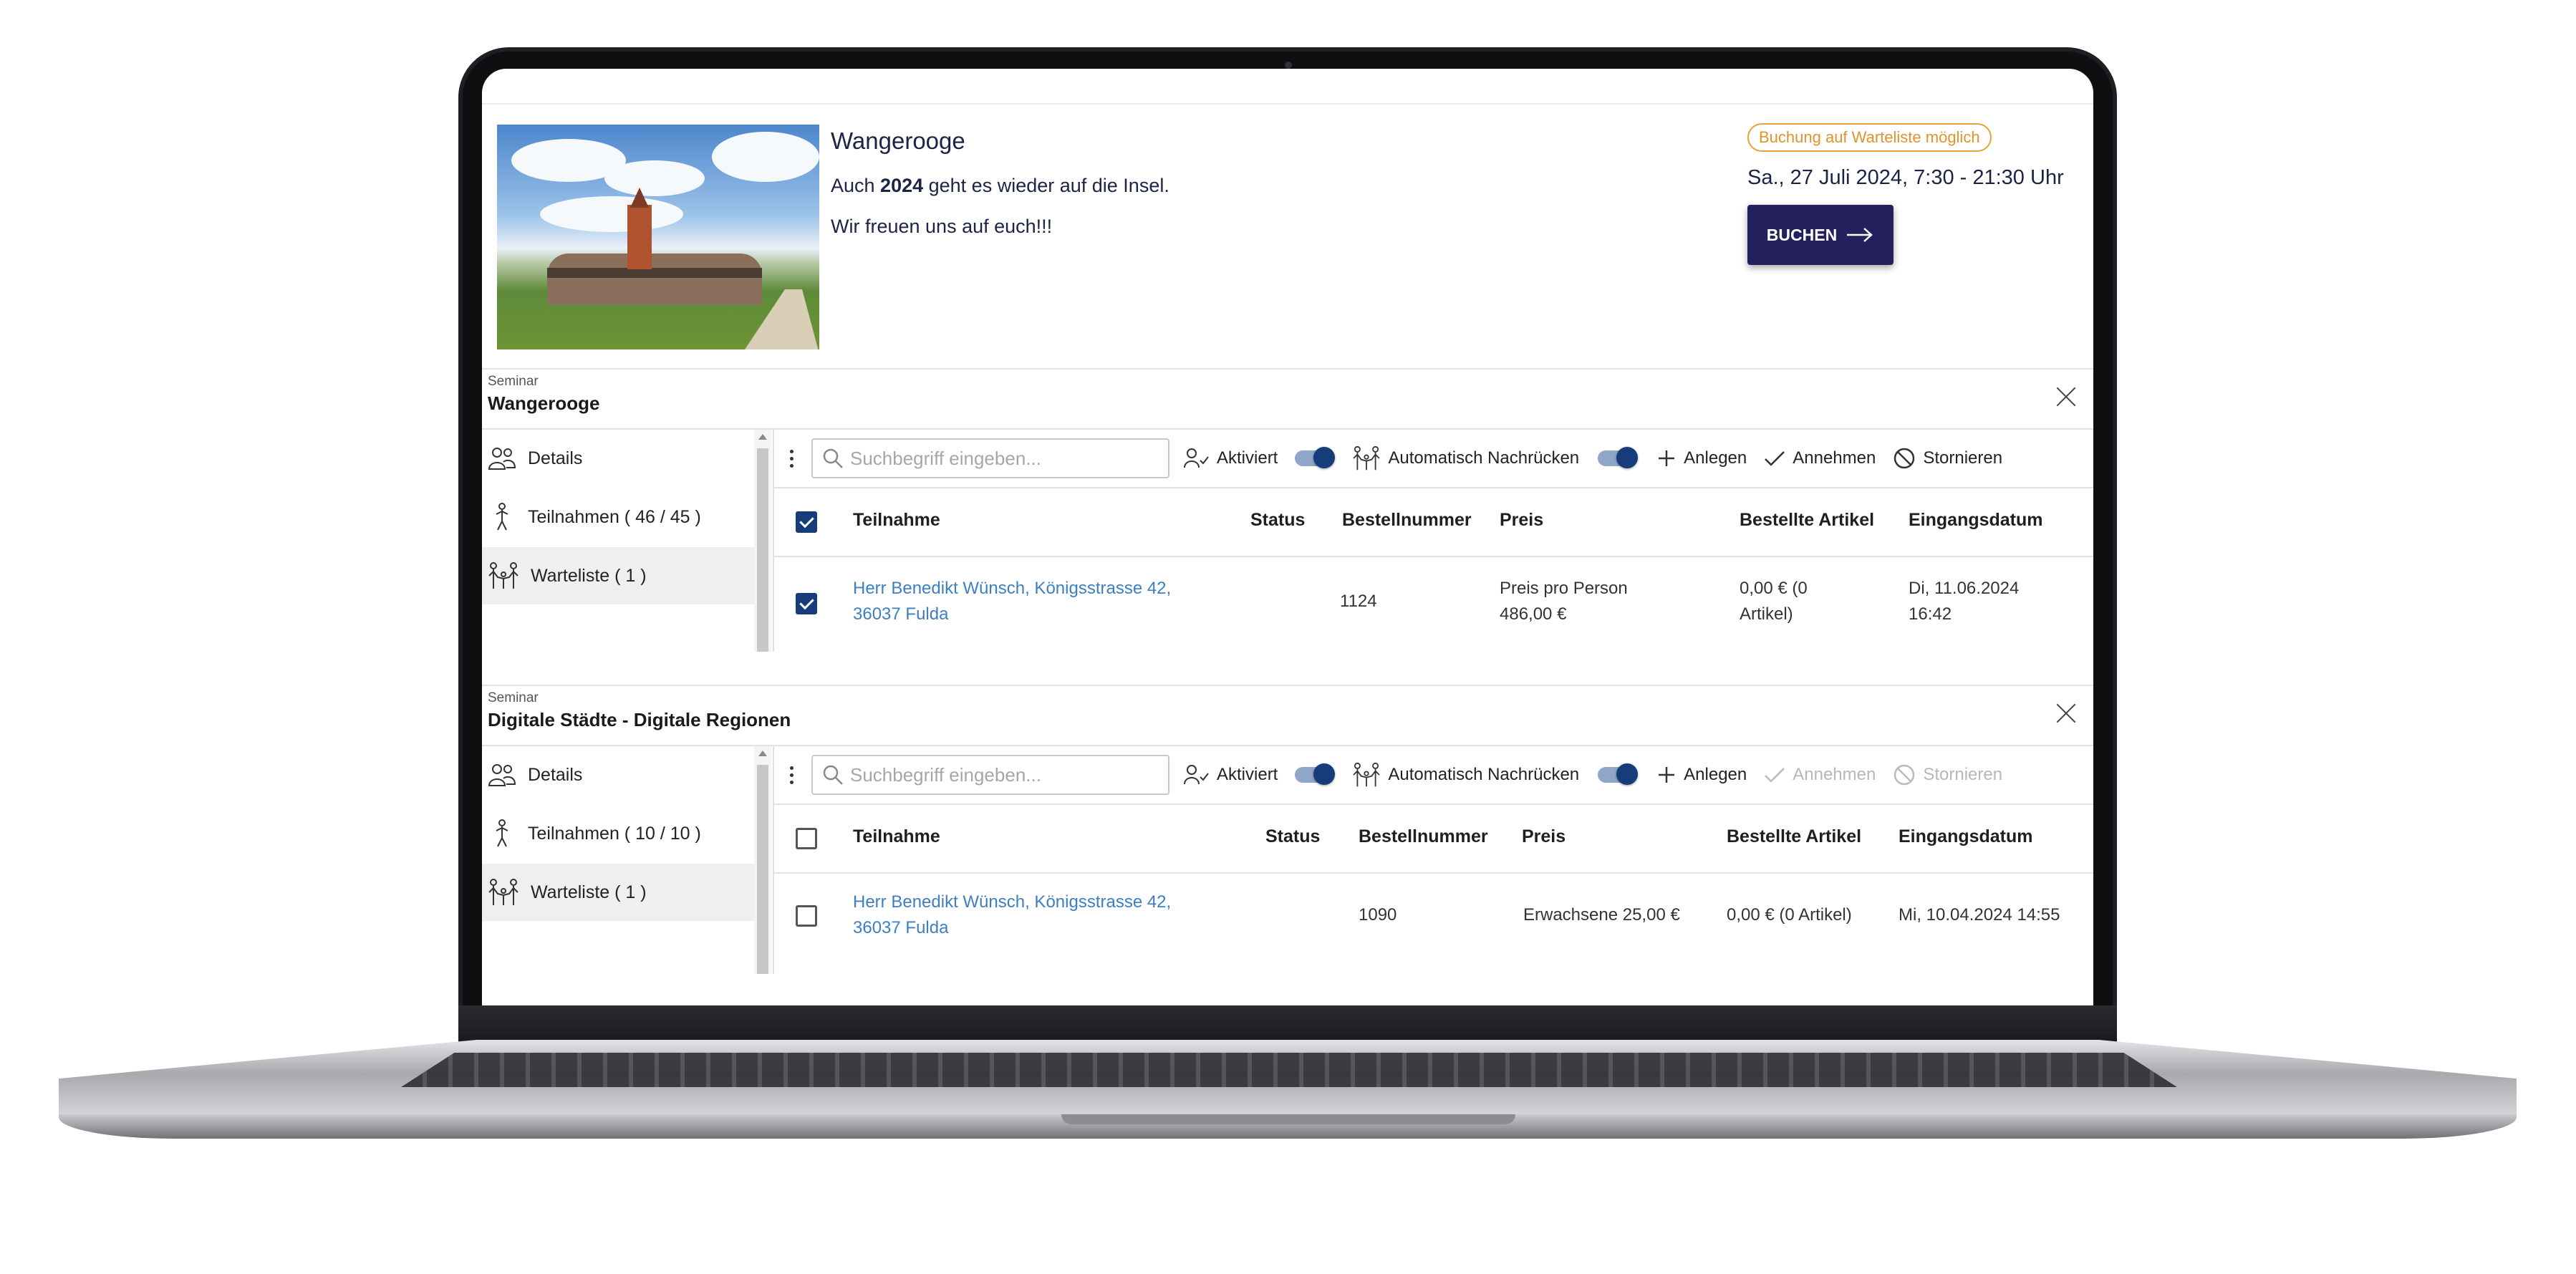 This screenshot has width=2576, height=1274. Describe the element at coordinates (544, 403) in the screenshot. I see `panel-title: Wangerooge` at that location.